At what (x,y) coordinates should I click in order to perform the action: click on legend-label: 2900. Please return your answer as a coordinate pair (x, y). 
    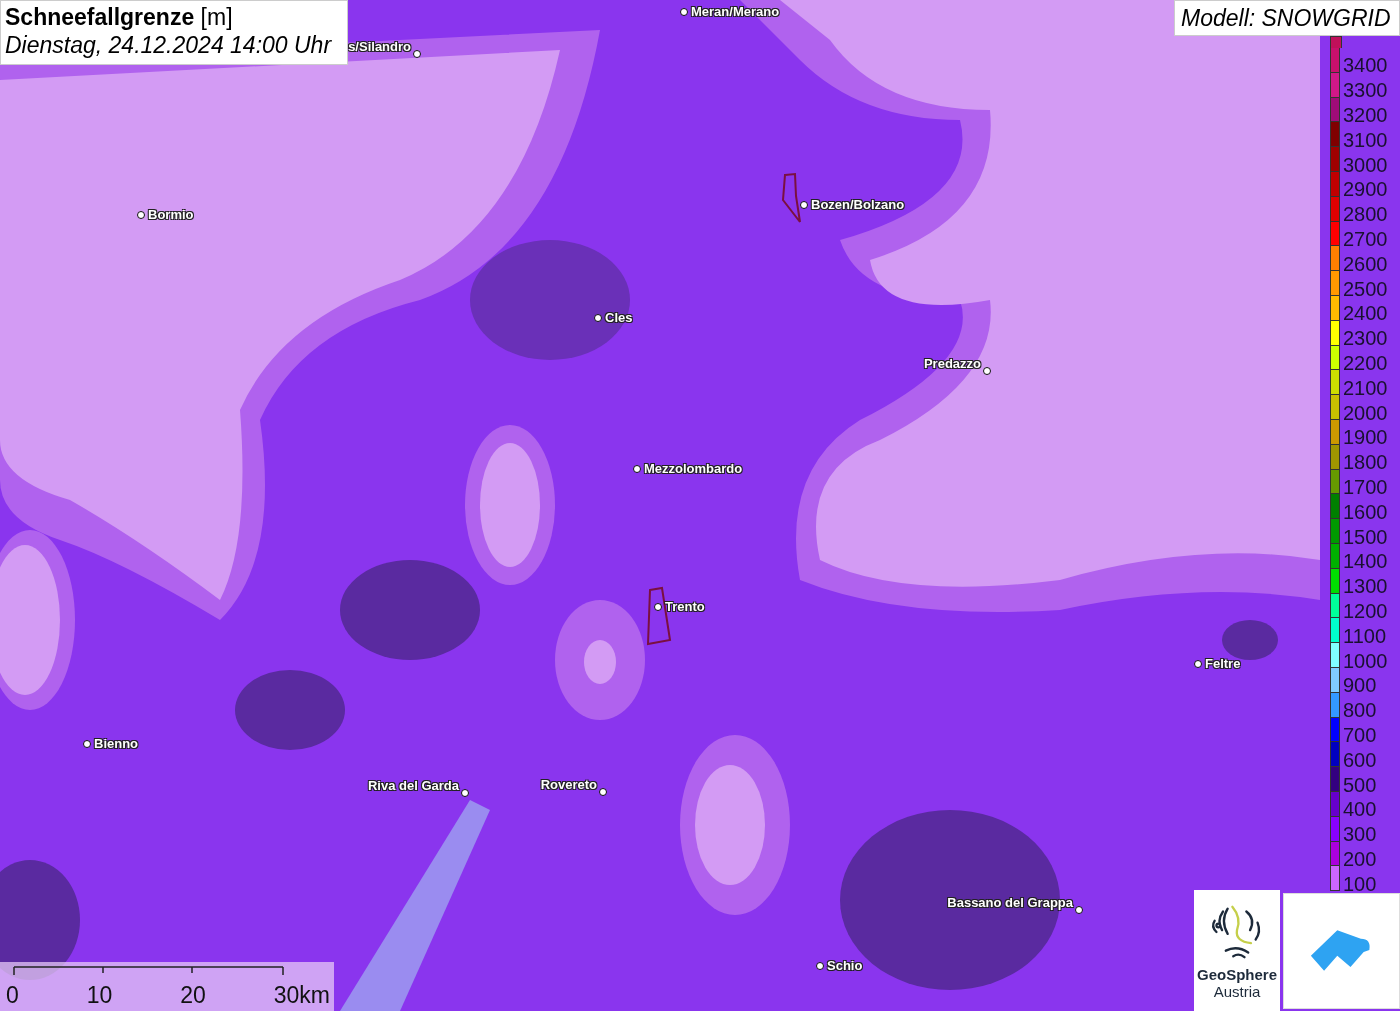
    Looking at the image, I should click on (1365, 189).